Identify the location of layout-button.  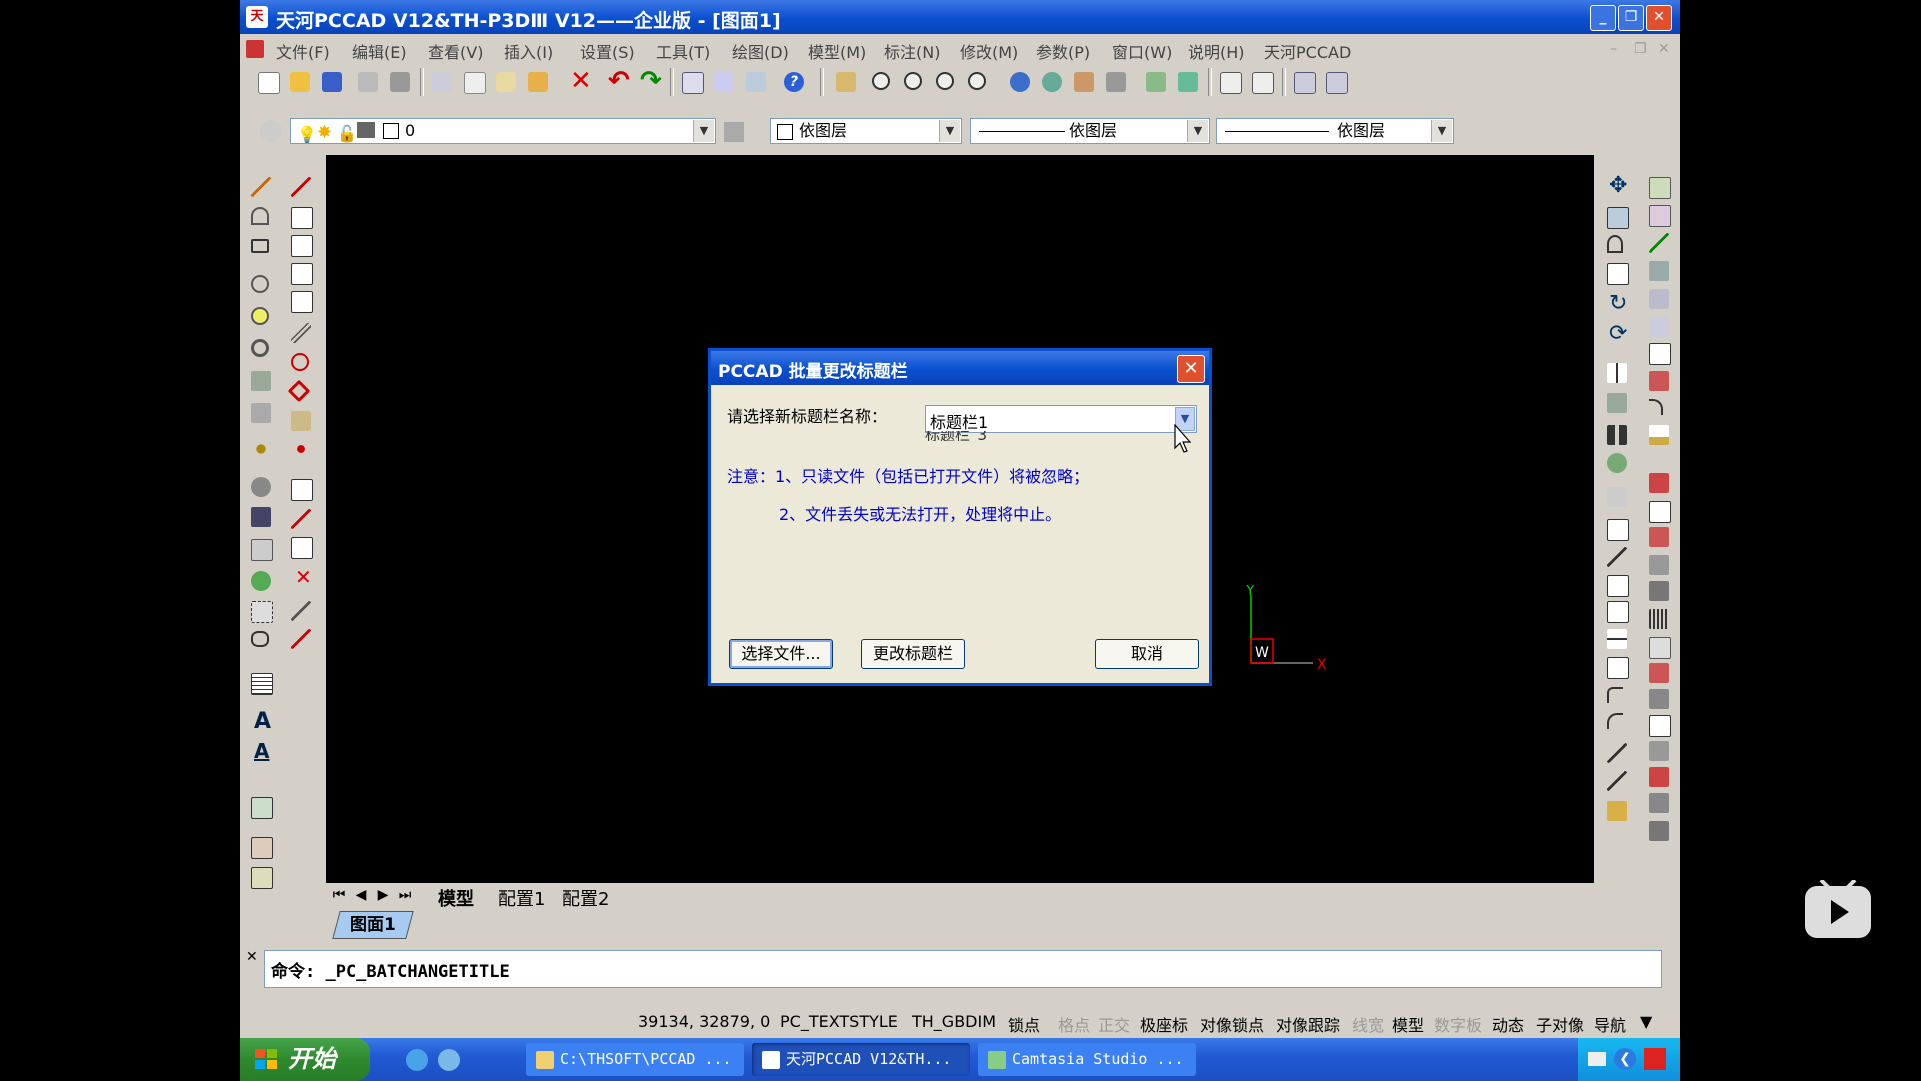
(1262, 82).